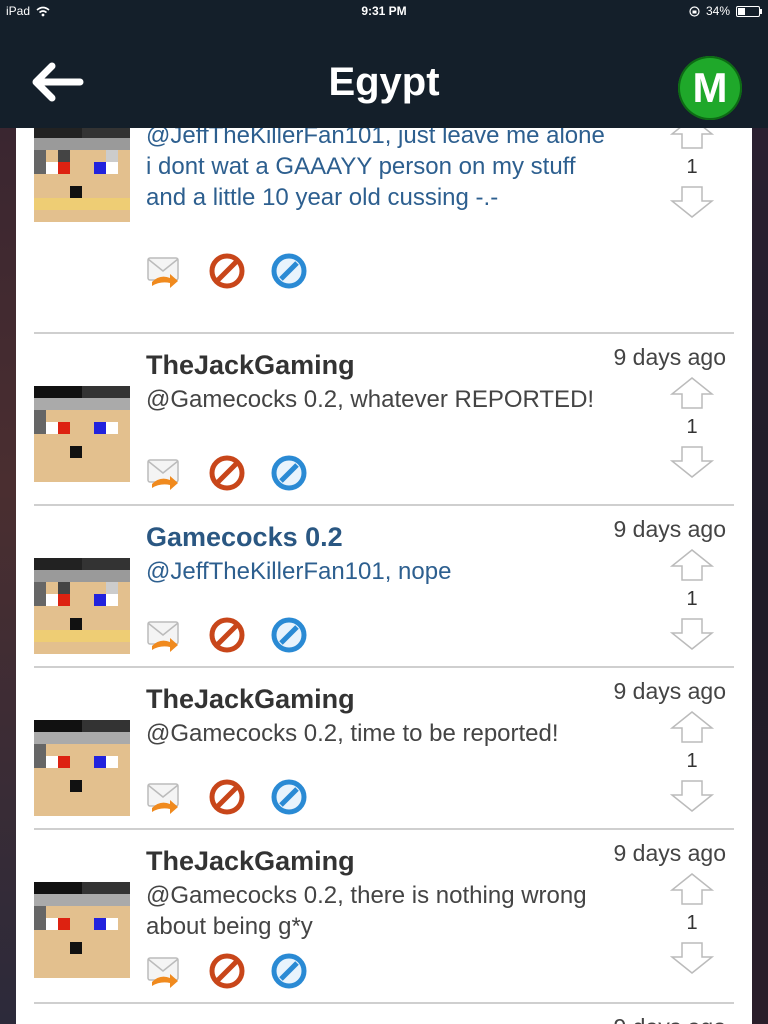 The image size is (768, 1024). Describe the element at coordinates (244, 537) in the screenshot. I see `username: Gamecocks 0.2` at that location.